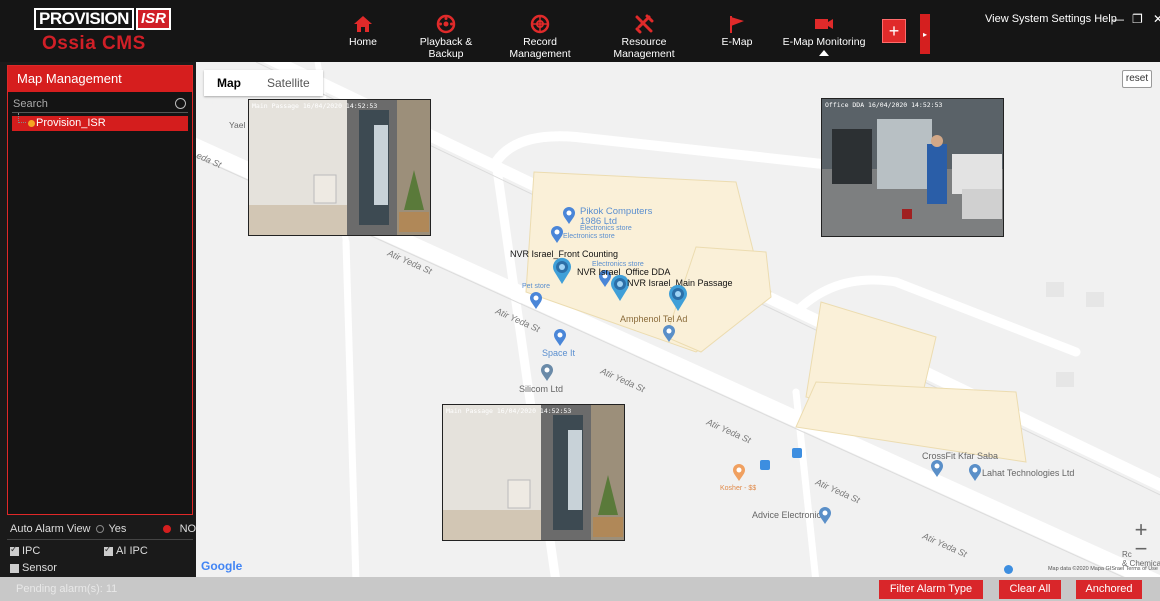 The height and width of the screenshot is (601, 1160). What do you see at coordinates (894, 31) in the screenshot?
I see `add-tab-button: +` at bounding box center [894, 31].